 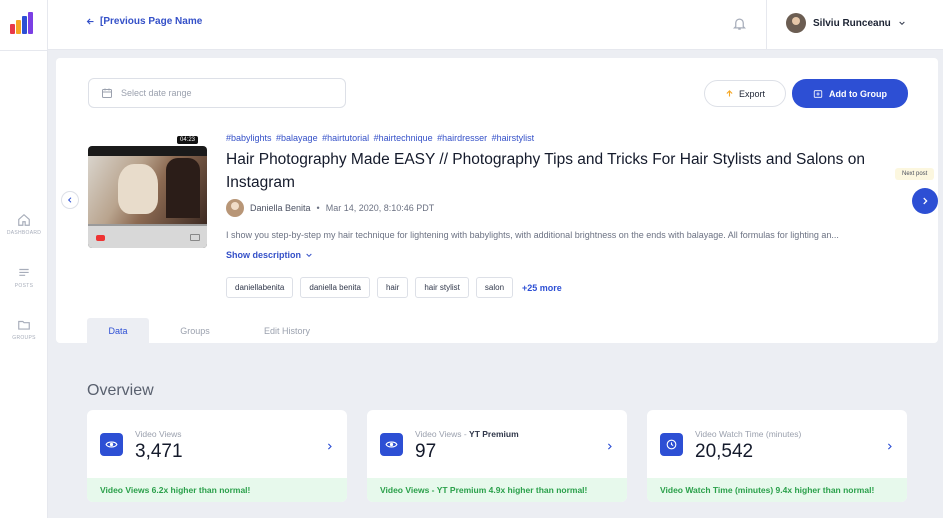 I want to click on clock-icon, so click(x=671, y=444).